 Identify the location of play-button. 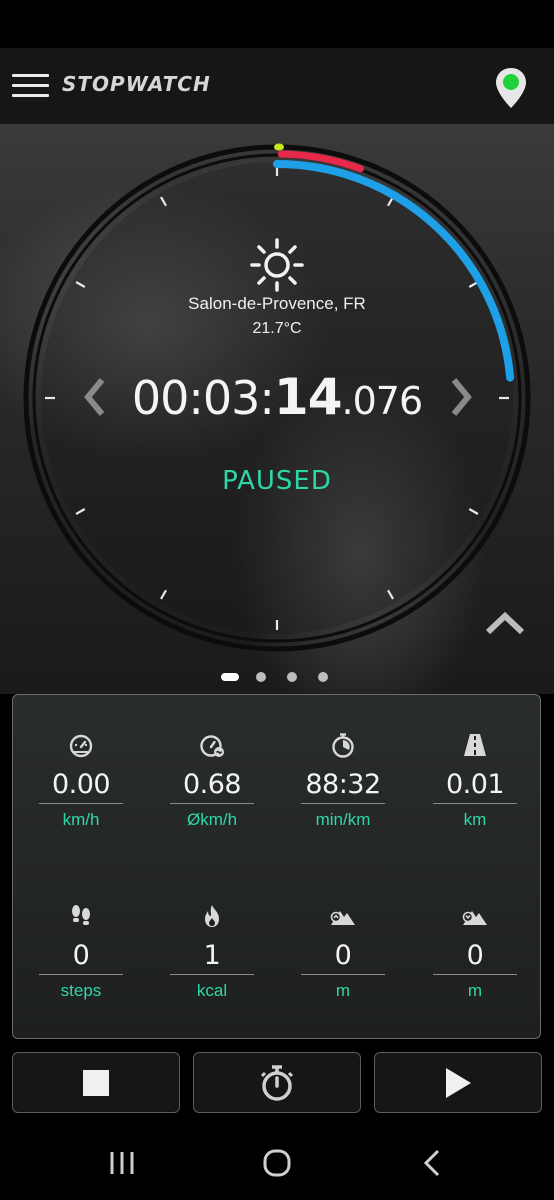
(458, 1082).